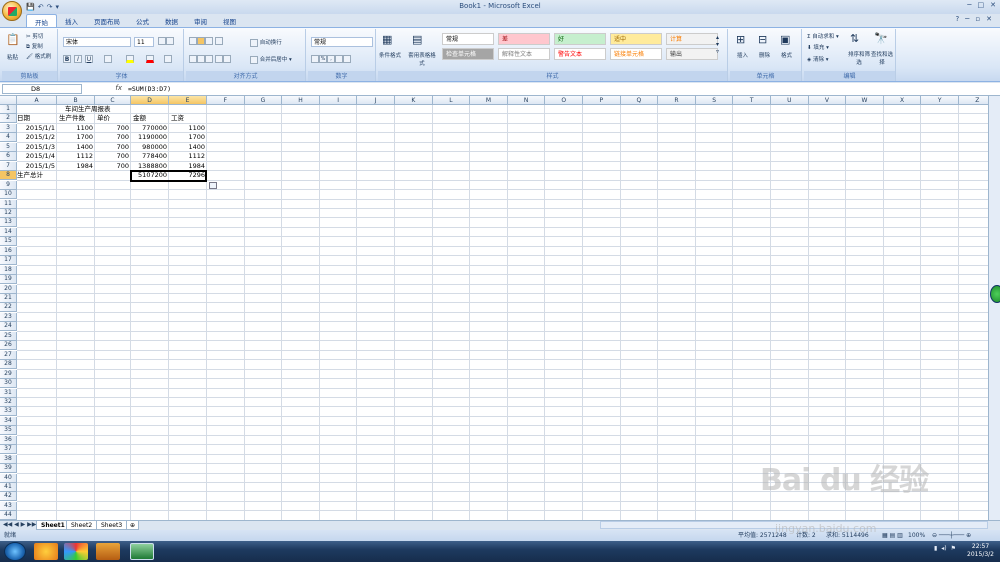  Describe the element at coordinates (882, 58) in the screenshot. I see `find-select-button: 查找和选择` at that location.